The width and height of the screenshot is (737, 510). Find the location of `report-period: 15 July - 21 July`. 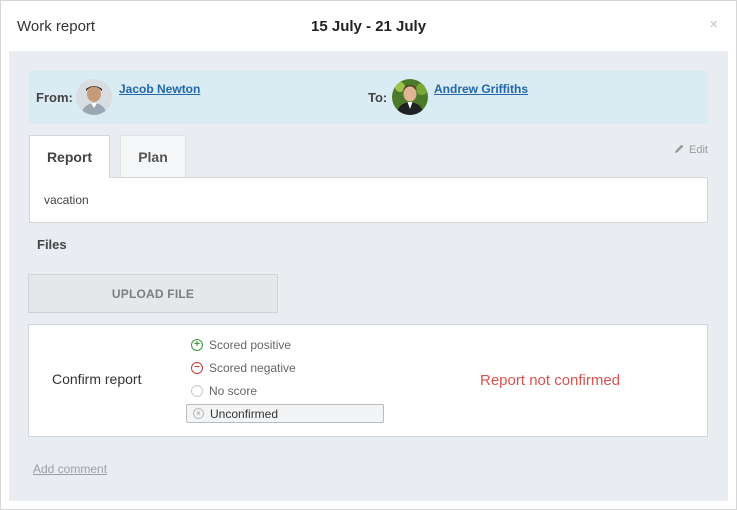

report-period: 15 July - 21 July is located at coordinates (369, 26).